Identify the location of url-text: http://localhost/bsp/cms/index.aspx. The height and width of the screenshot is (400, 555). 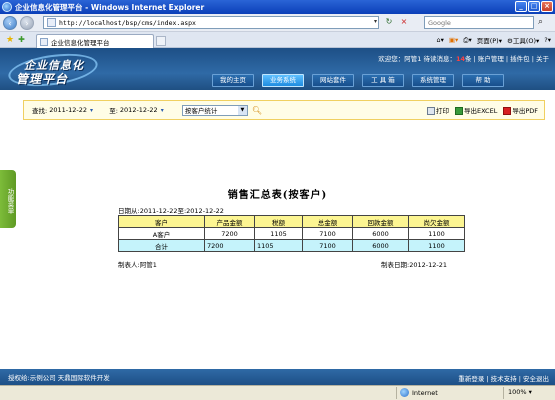
(127, 23).